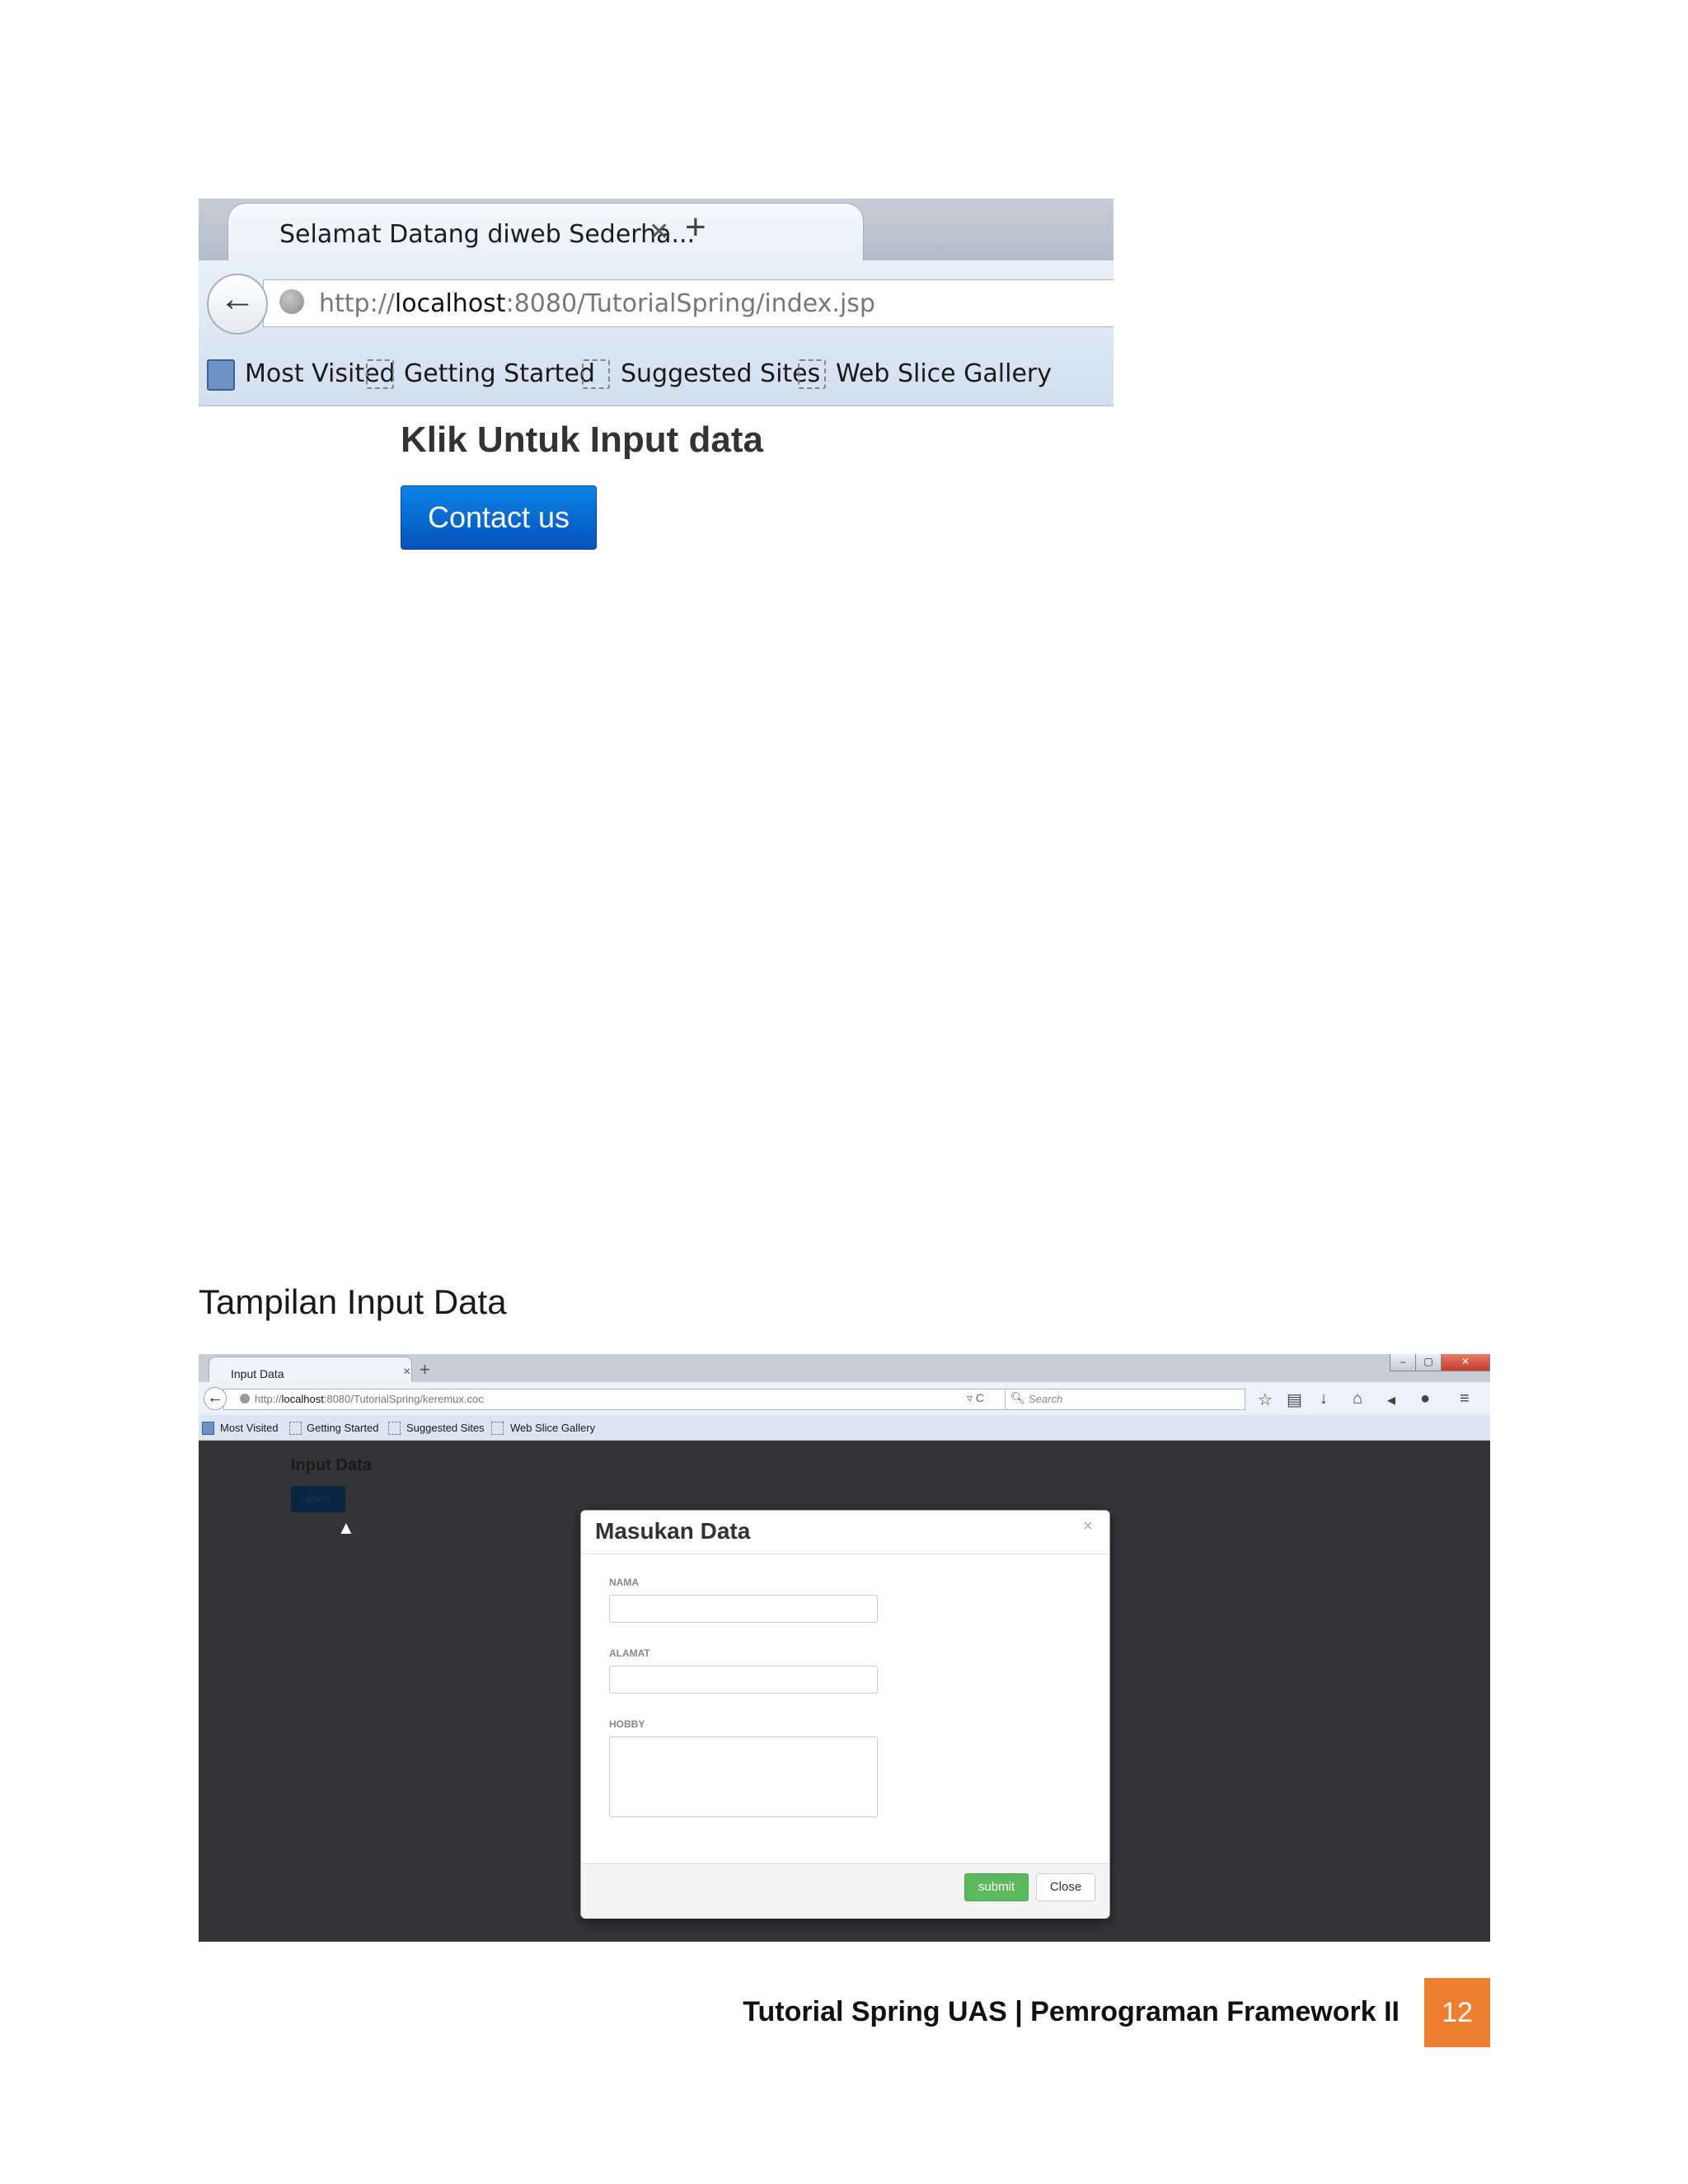 The image size is (1688, 2184). I want to click on star-icon: ☆, so click(1266, 1400).